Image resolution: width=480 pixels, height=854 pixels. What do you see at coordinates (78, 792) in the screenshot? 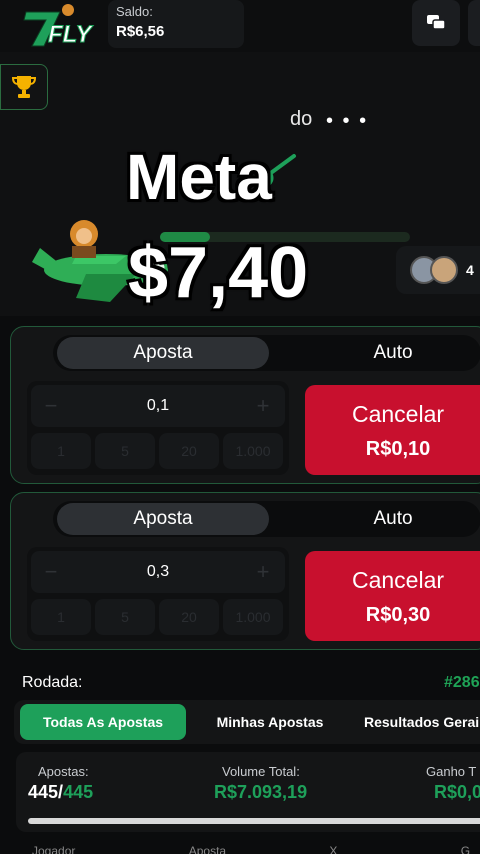
I see `bets-total-value: 445` at bounding box center [78, 792].